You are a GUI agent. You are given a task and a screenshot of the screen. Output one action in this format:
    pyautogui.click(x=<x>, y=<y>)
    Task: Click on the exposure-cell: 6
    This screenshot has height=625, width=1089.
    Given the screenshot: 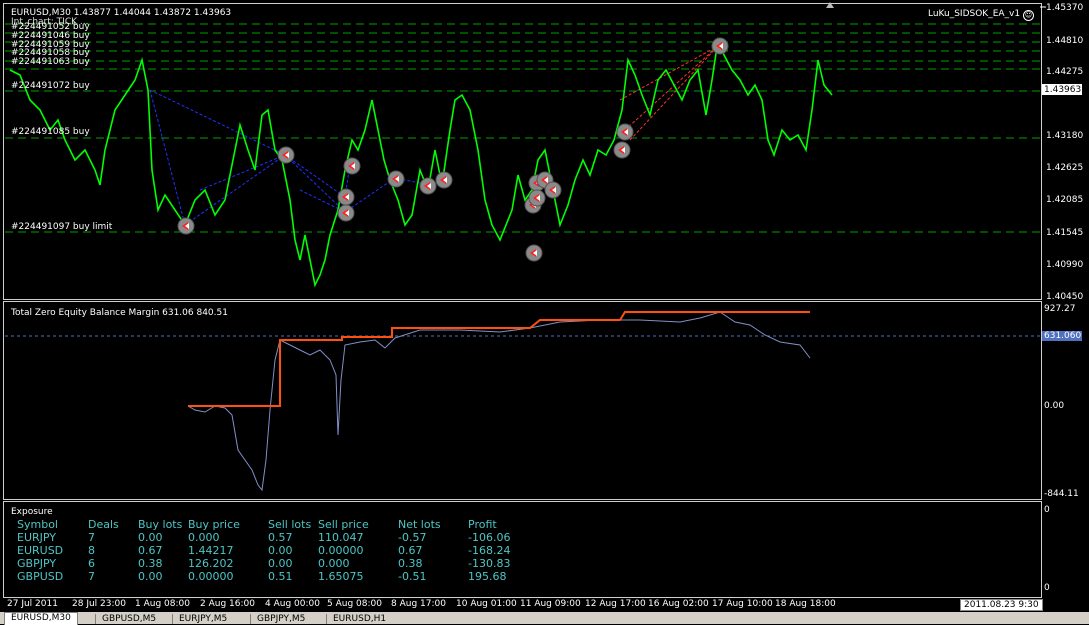 What is the action you would take?
    pyautogui.click(x=91, y=563)
    